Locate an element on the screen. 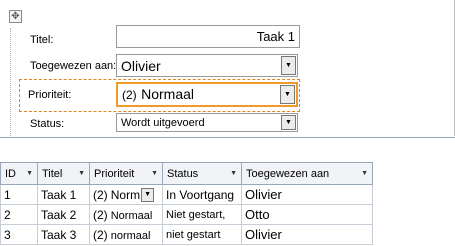 The height and width of the screenshot is (246, 455). cell-id: 3 is located at coordinates (19, 234).